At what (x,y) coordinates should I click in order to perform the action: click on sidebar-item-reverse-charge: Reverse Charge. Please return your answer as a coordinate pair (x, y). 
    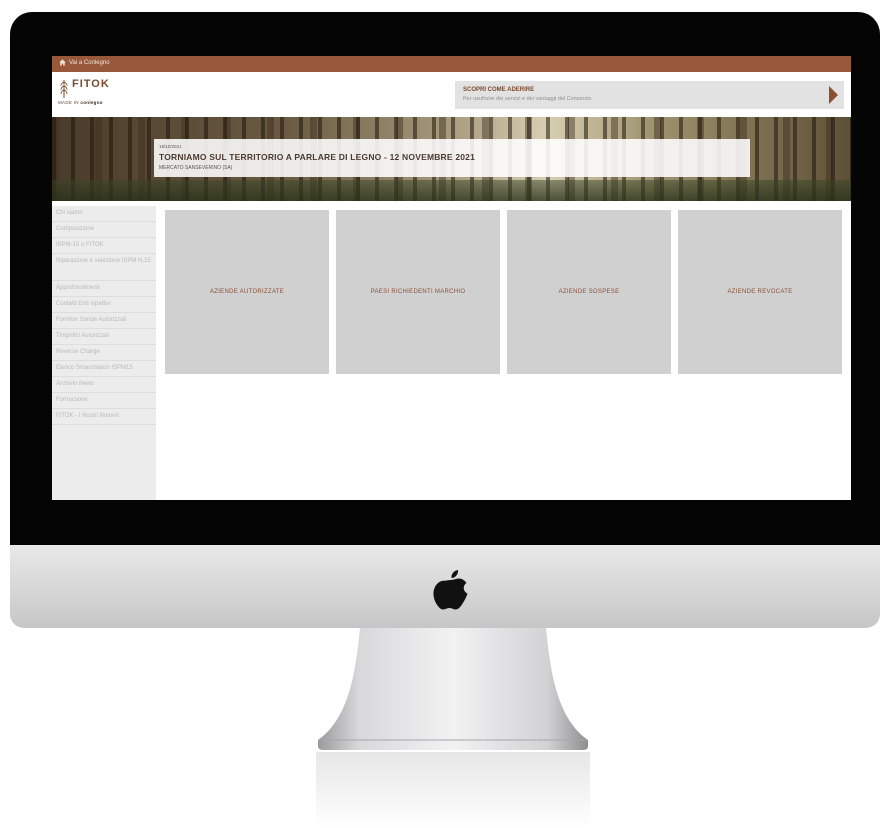
    Looking at the image, I should click on (104, 353).